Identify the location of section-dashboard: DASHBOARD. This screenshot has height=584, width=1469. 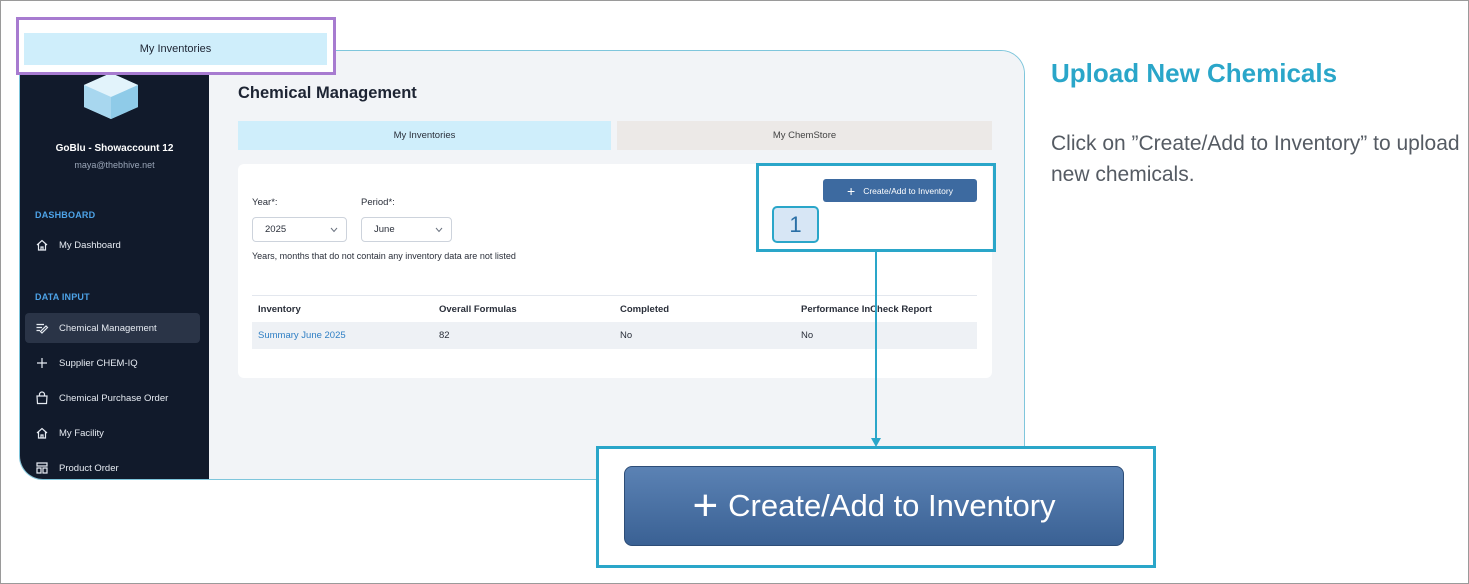
(65, 215).